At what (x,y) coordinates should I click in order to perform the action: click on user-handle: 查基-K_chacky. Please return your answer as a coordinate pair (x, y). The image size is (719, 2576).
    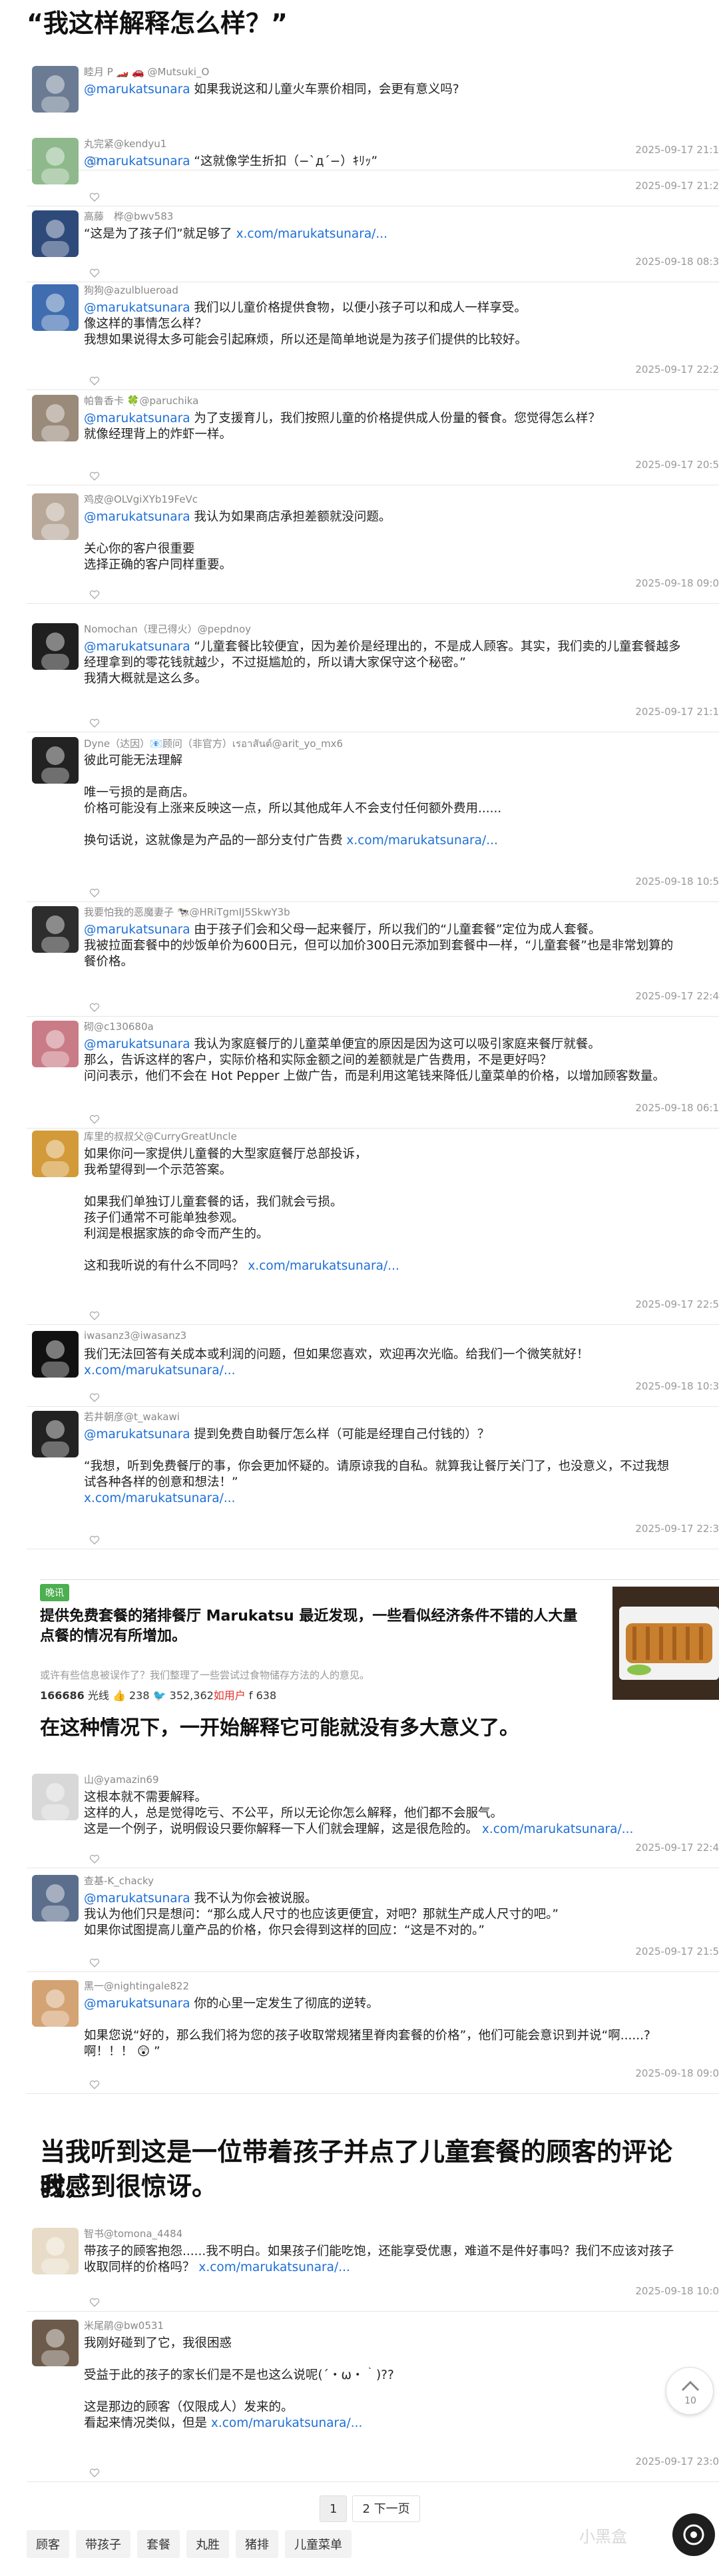
    Looking at the image, I should click on (119, 1881).